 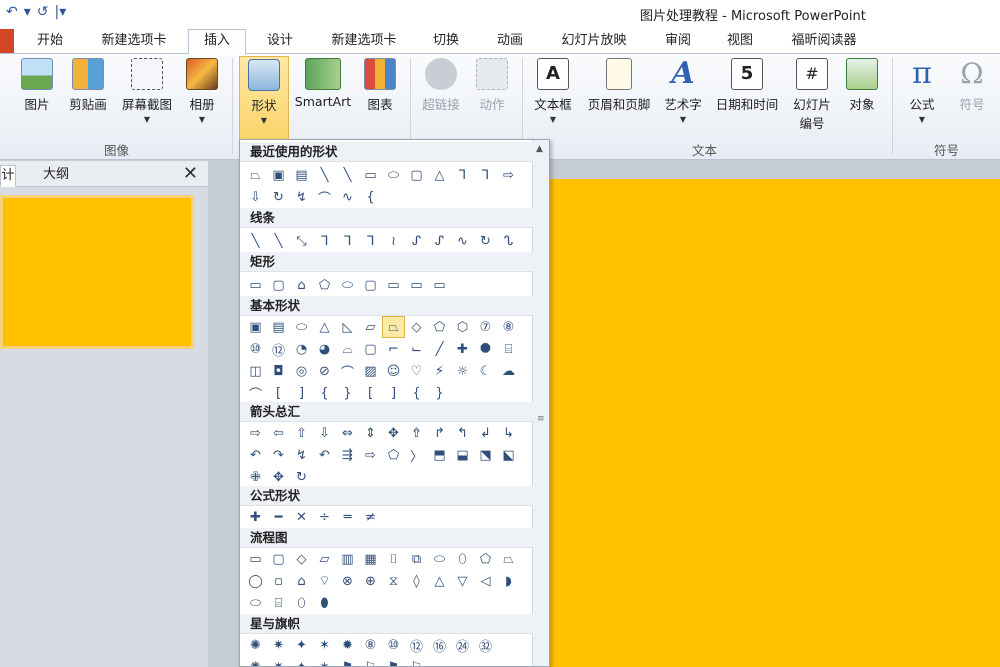 What do you see at coordinates (416, 455) in the screenshot?
I see `shape-icon: 〉` at bounding box center [416, 455].